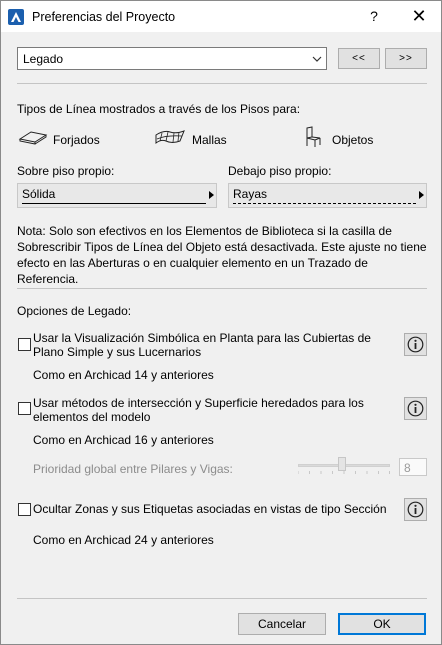 Image resolution: width=442 pixels, height=645 pixels. I want to click on previous-preset-button: <<, so click(359, 58).